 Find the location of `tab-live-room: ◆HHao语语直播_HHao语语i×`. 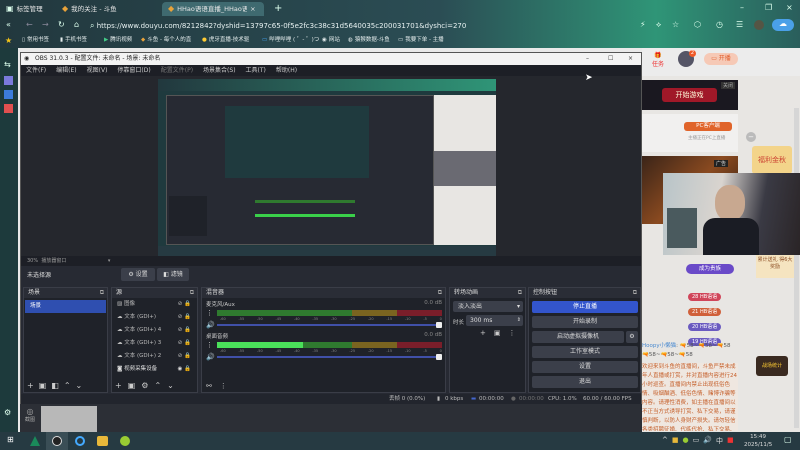

tab-live-room: ◆HHao语语直播_HHao语语i× is located at coordinates (213, 9).